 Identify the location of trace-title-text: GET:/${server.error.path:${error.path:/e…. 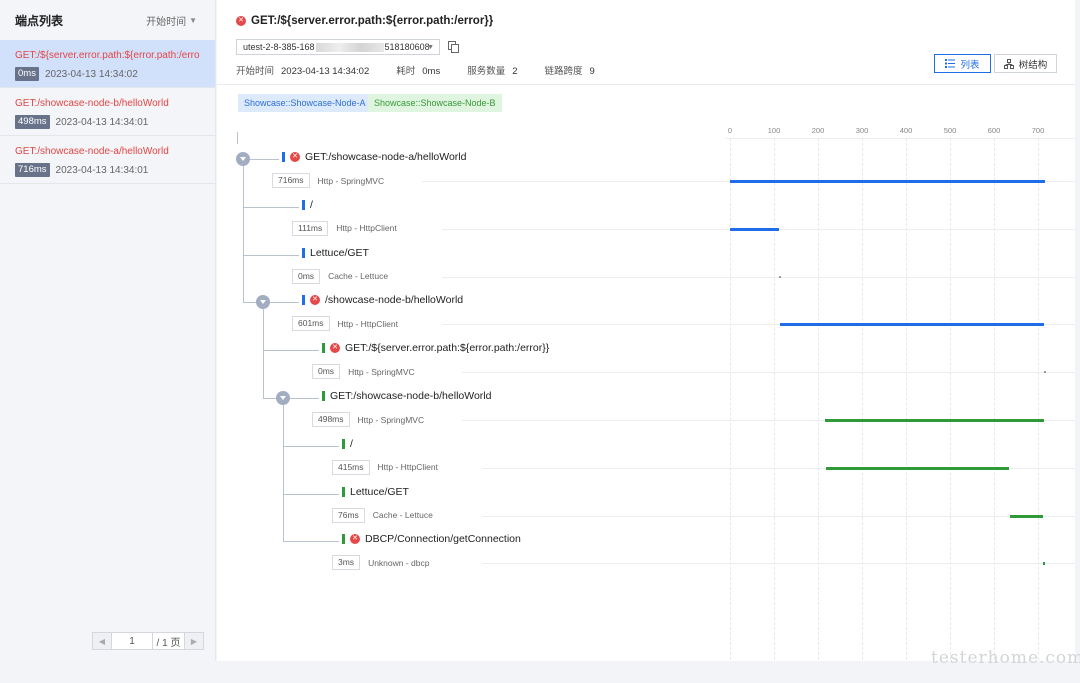
(372, 21).